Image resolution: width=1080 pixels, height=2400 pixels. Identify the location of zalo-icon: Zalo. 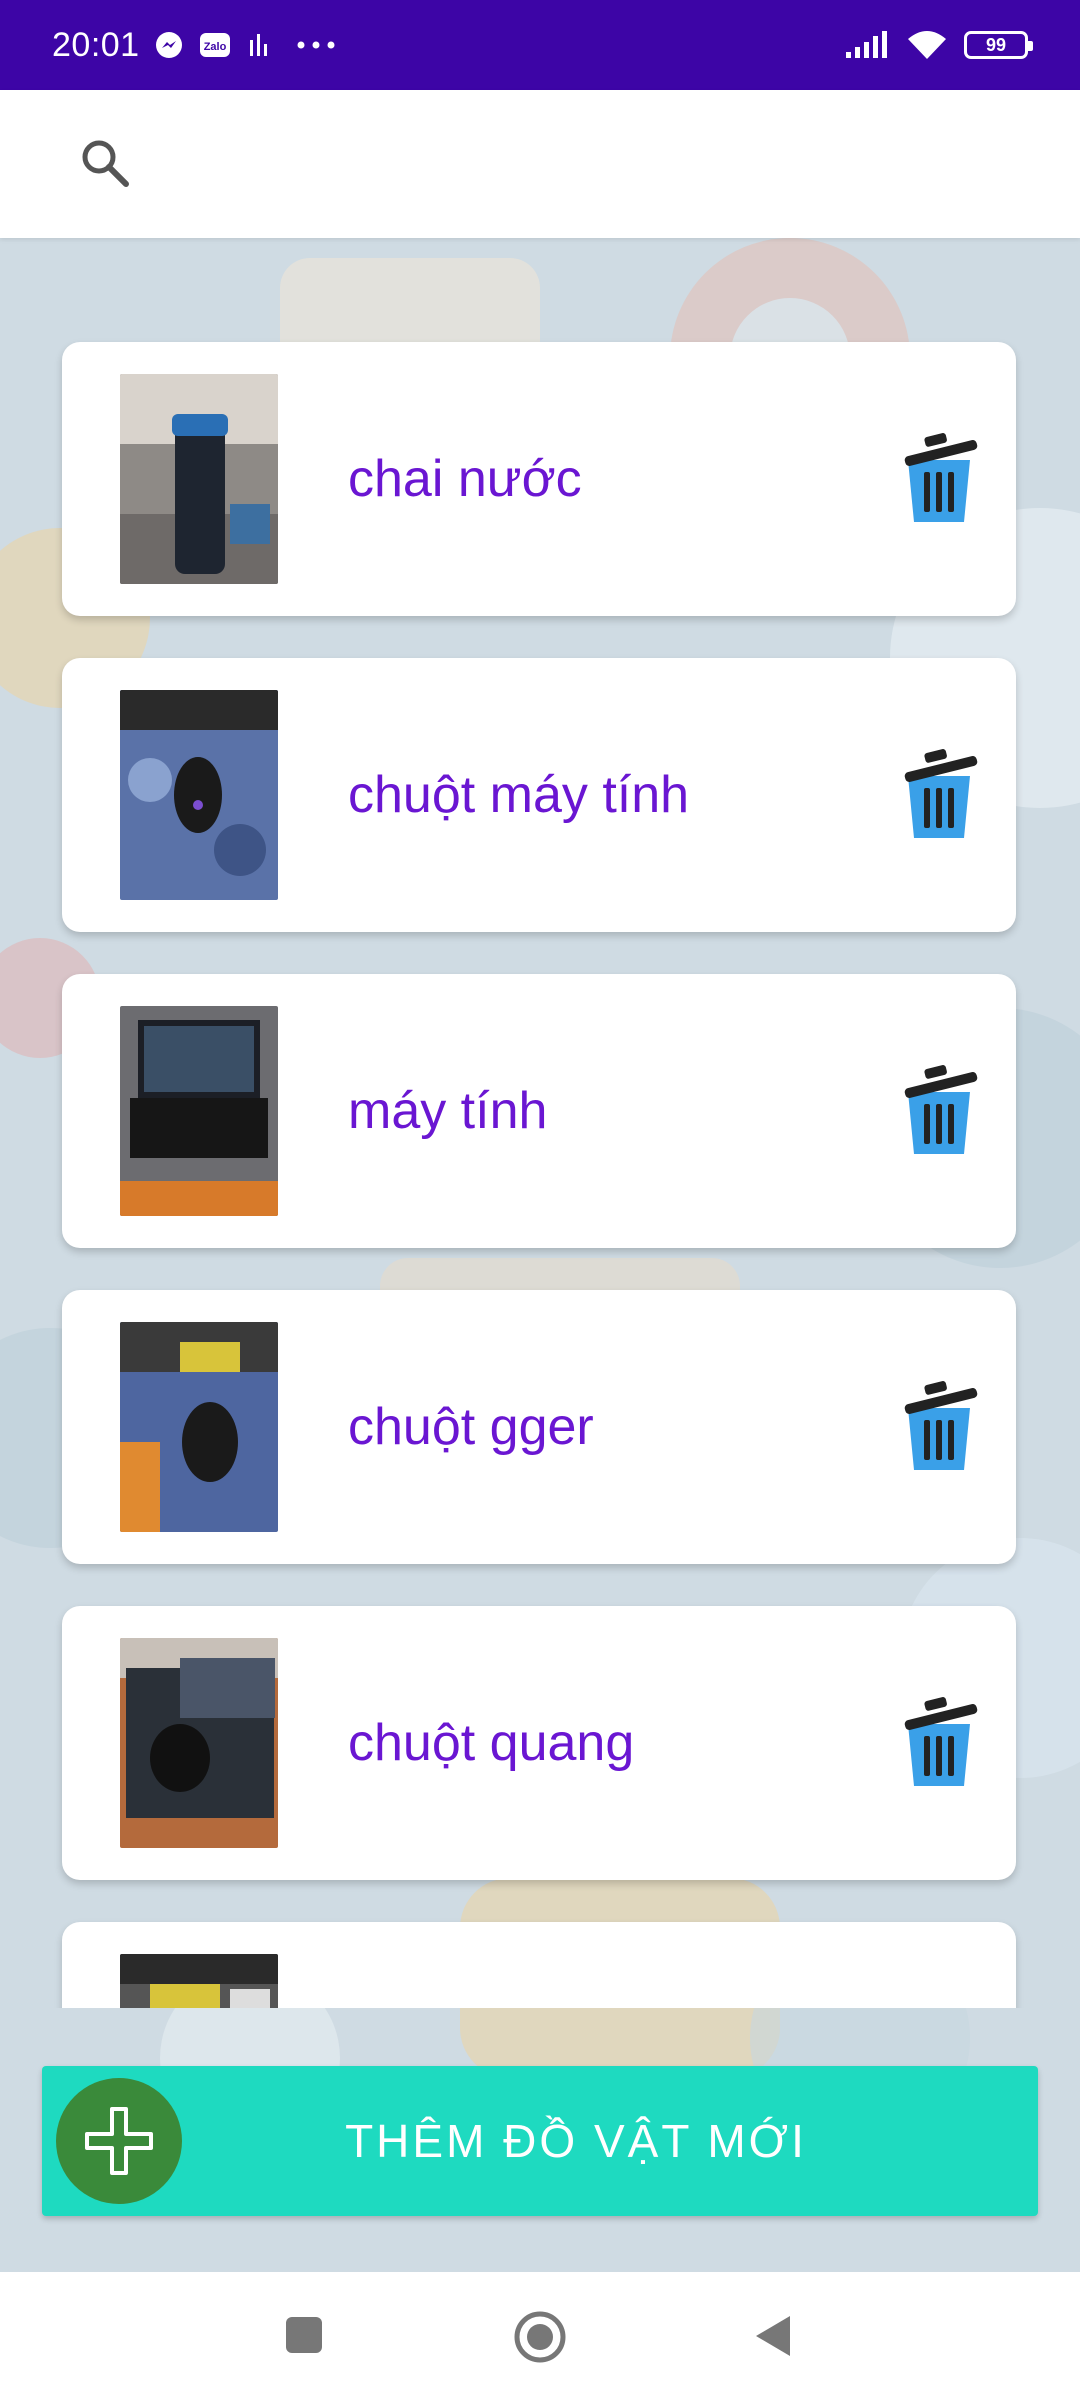
(215, 45).